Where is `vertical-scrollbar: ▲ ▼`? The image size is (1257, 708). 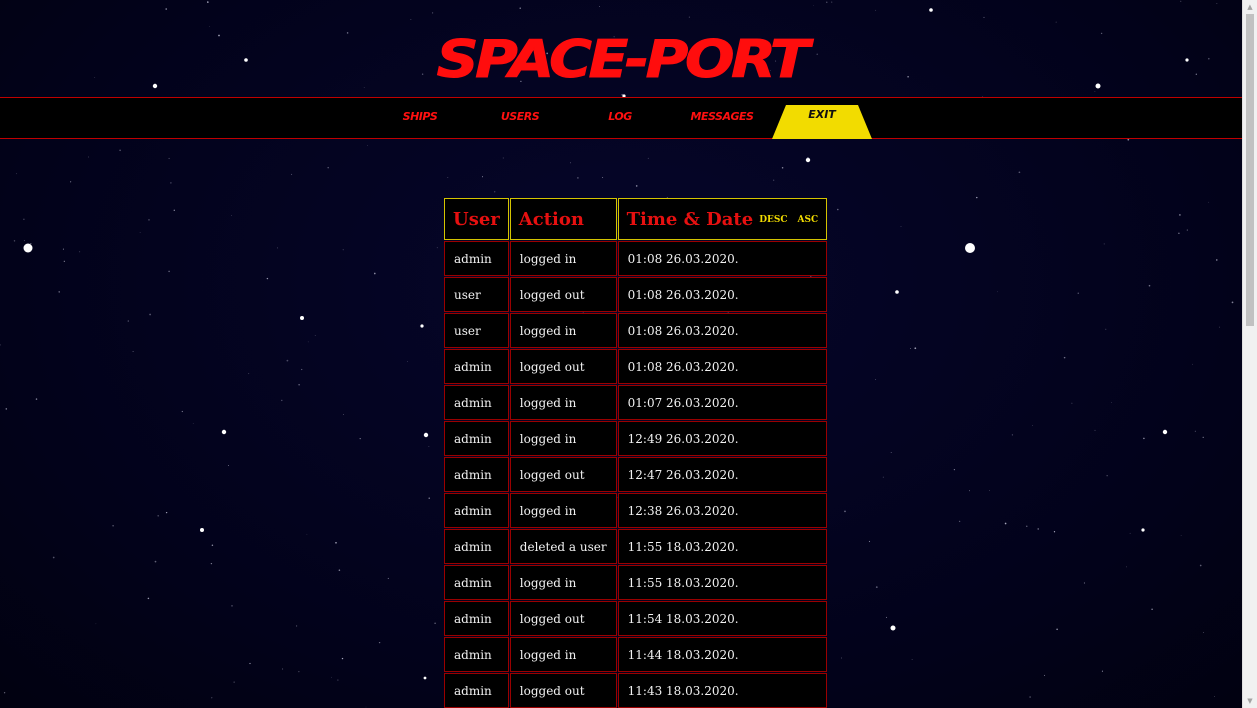
vertical-scrollbar: ▲ ▼ is located at coordinates (1249, 354).